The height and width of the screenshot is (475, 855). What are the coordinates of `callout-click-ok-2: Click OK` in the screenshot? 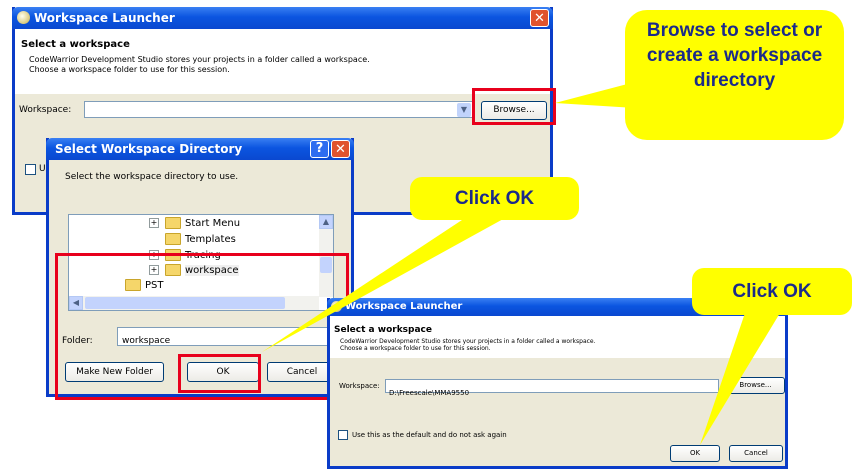 It's located at (772, 291).